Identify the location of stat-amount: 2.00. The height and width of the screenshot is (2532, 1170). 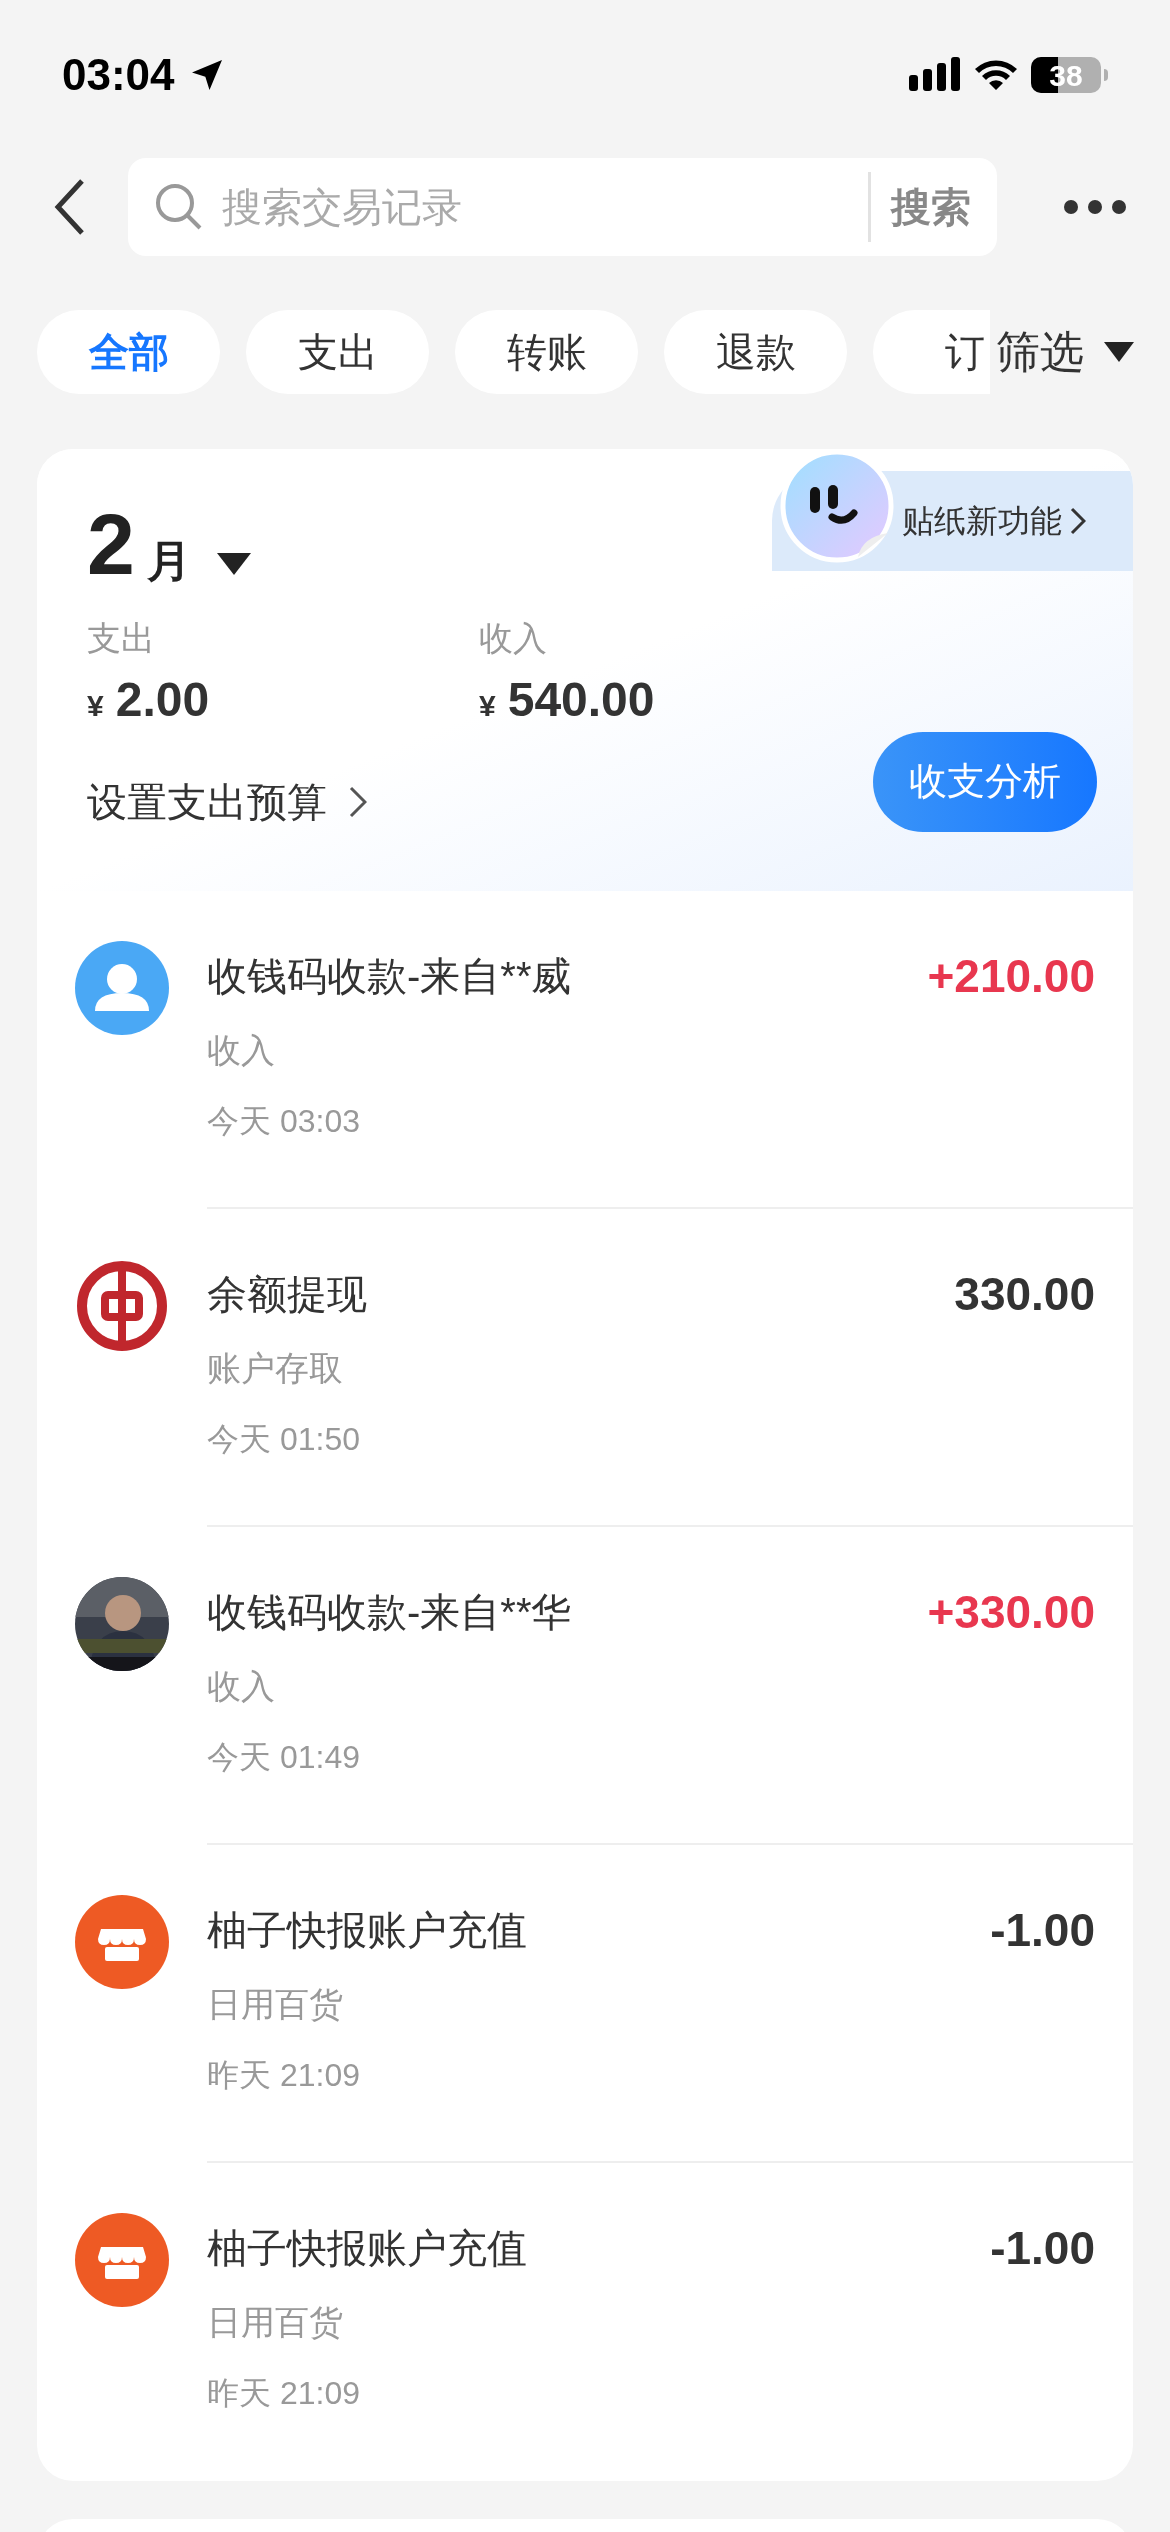
(162, 699).